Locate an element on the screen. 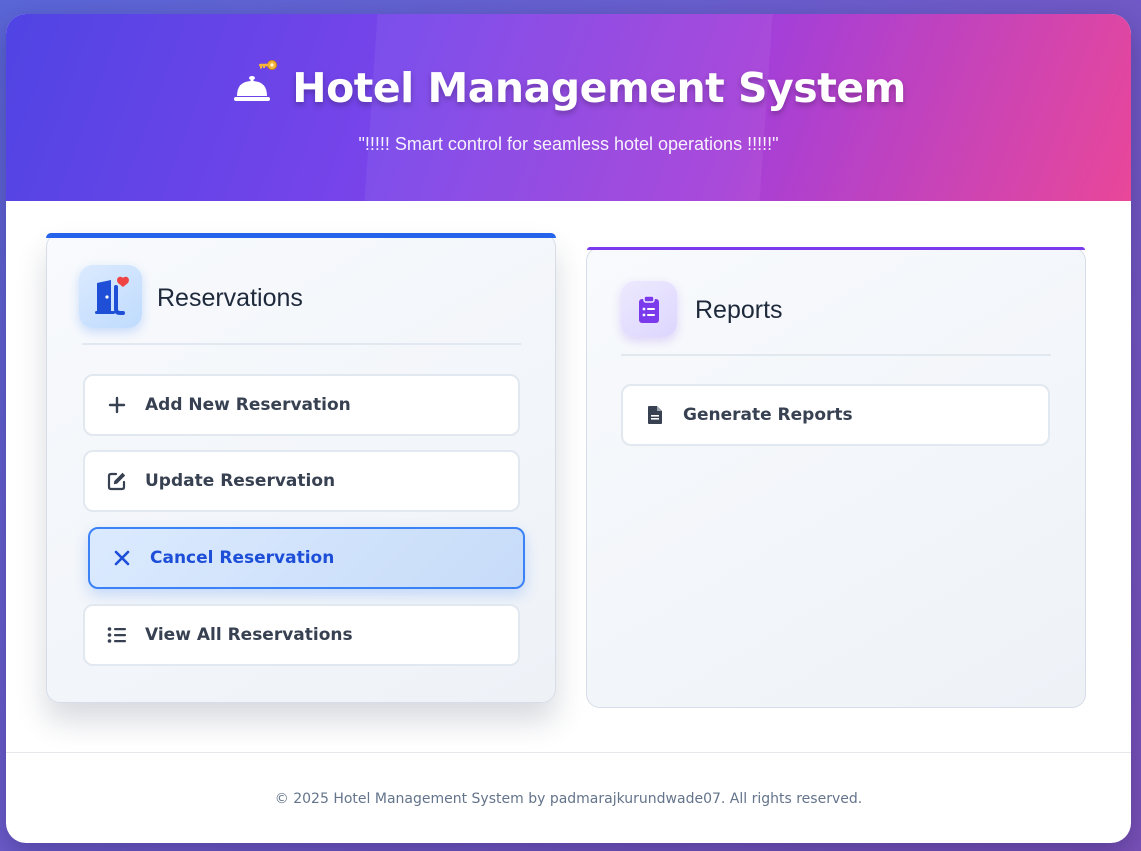 This screenshot has height=851, width=1141. generate-reports-button: Generate Reports is located at coordinates (835, 415).